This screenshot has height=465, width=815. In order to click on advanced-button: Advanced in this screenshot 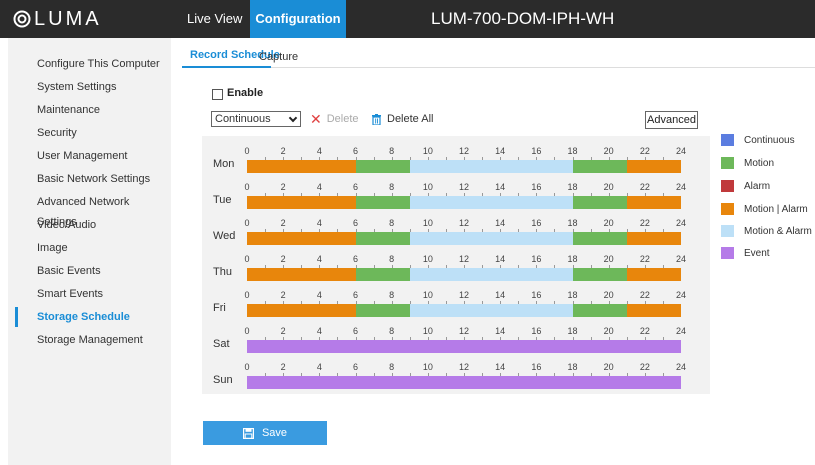, I will do `click(671, 120)`.